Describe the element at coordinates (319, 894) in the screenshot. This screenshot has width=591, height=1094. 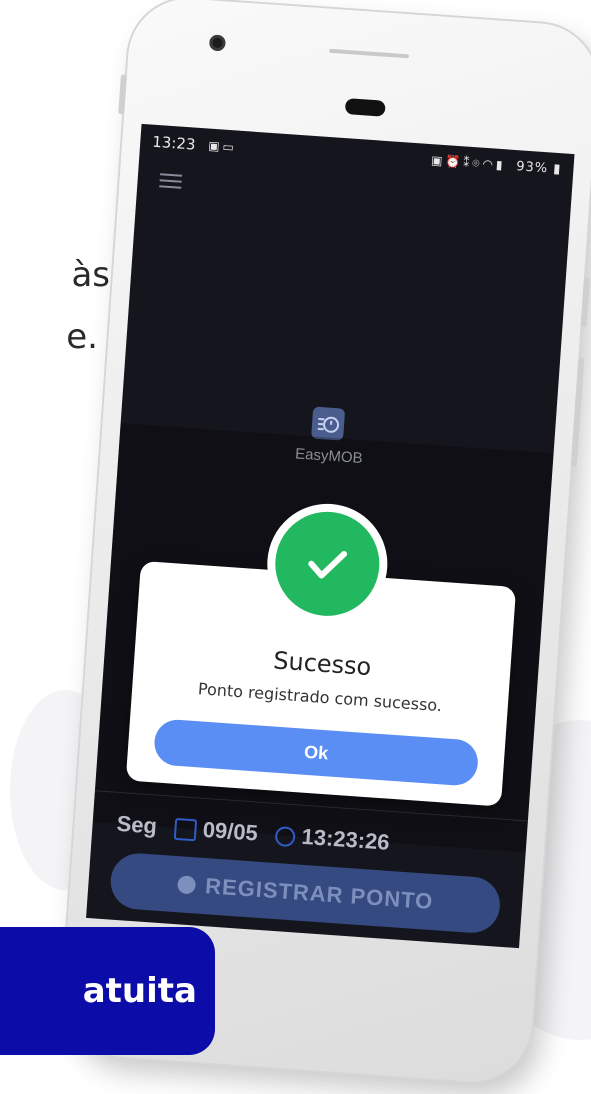
I see `register-point-label: REGISTRAR PONTO` at that location.